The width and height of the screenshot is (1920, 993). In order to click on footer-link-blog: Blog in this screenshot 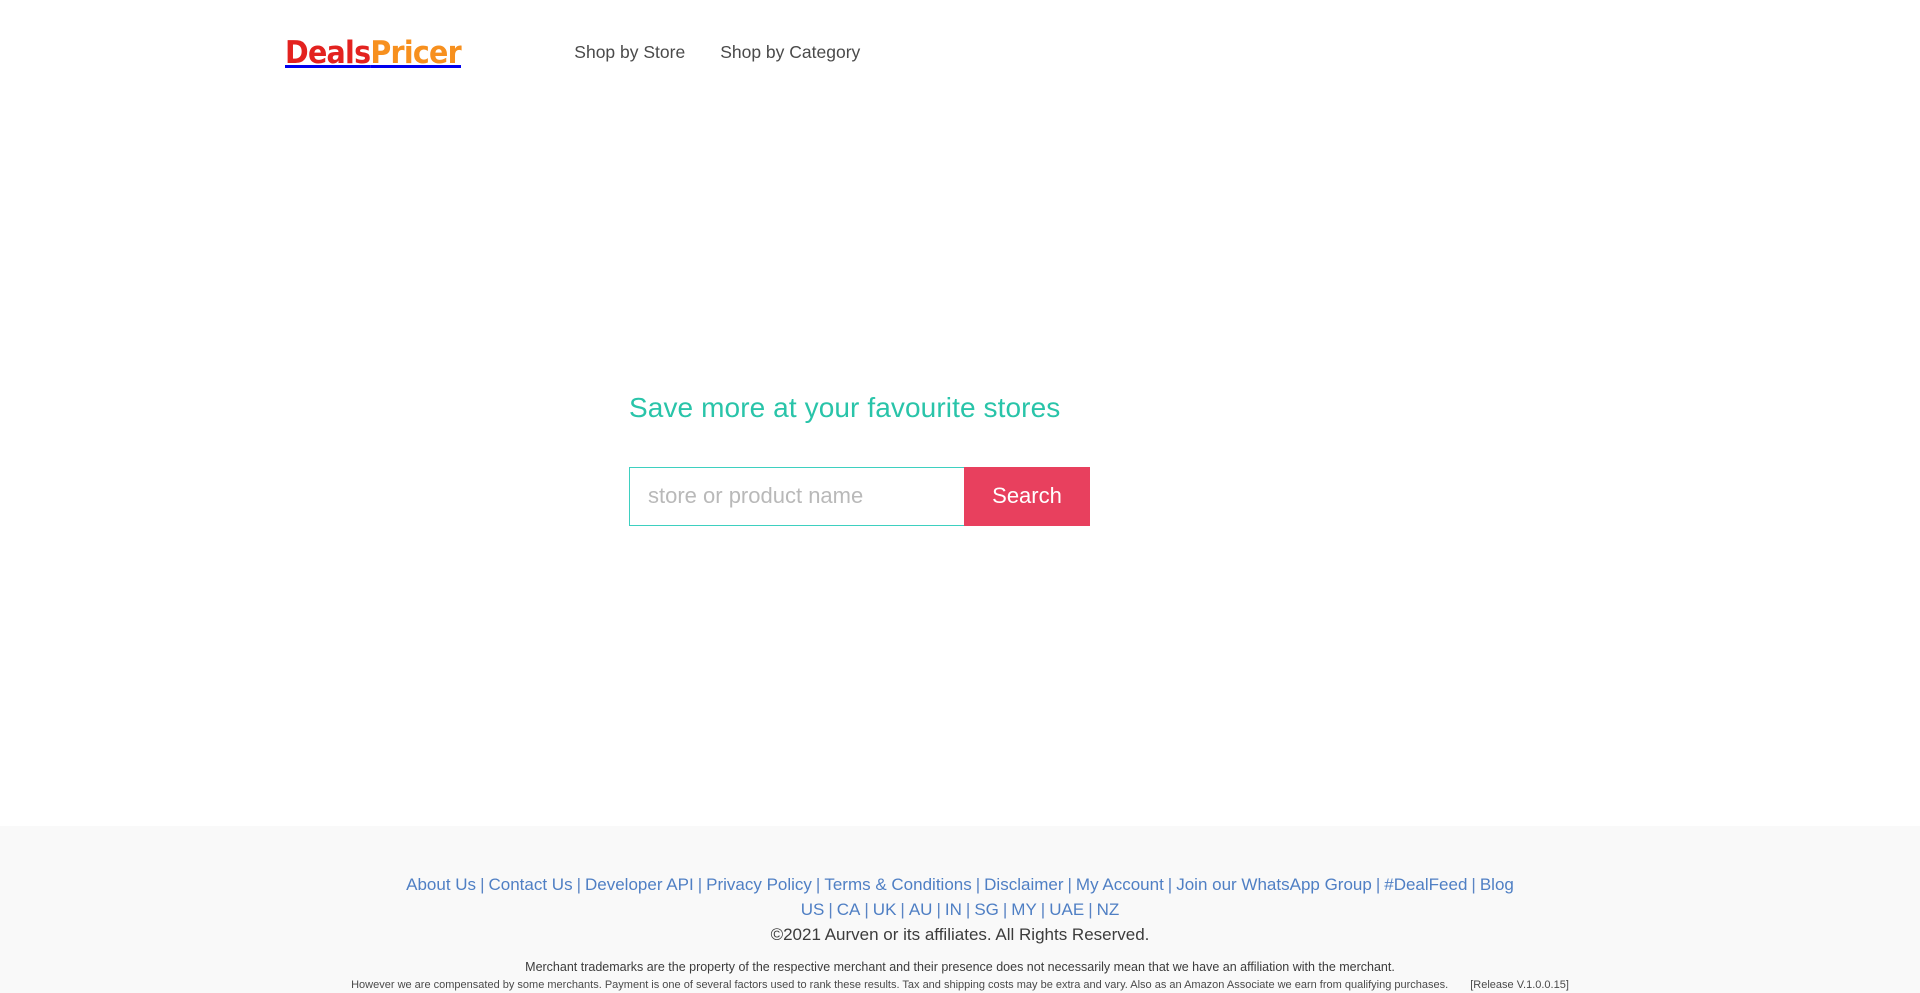, I will do `click(1497, 884)`.